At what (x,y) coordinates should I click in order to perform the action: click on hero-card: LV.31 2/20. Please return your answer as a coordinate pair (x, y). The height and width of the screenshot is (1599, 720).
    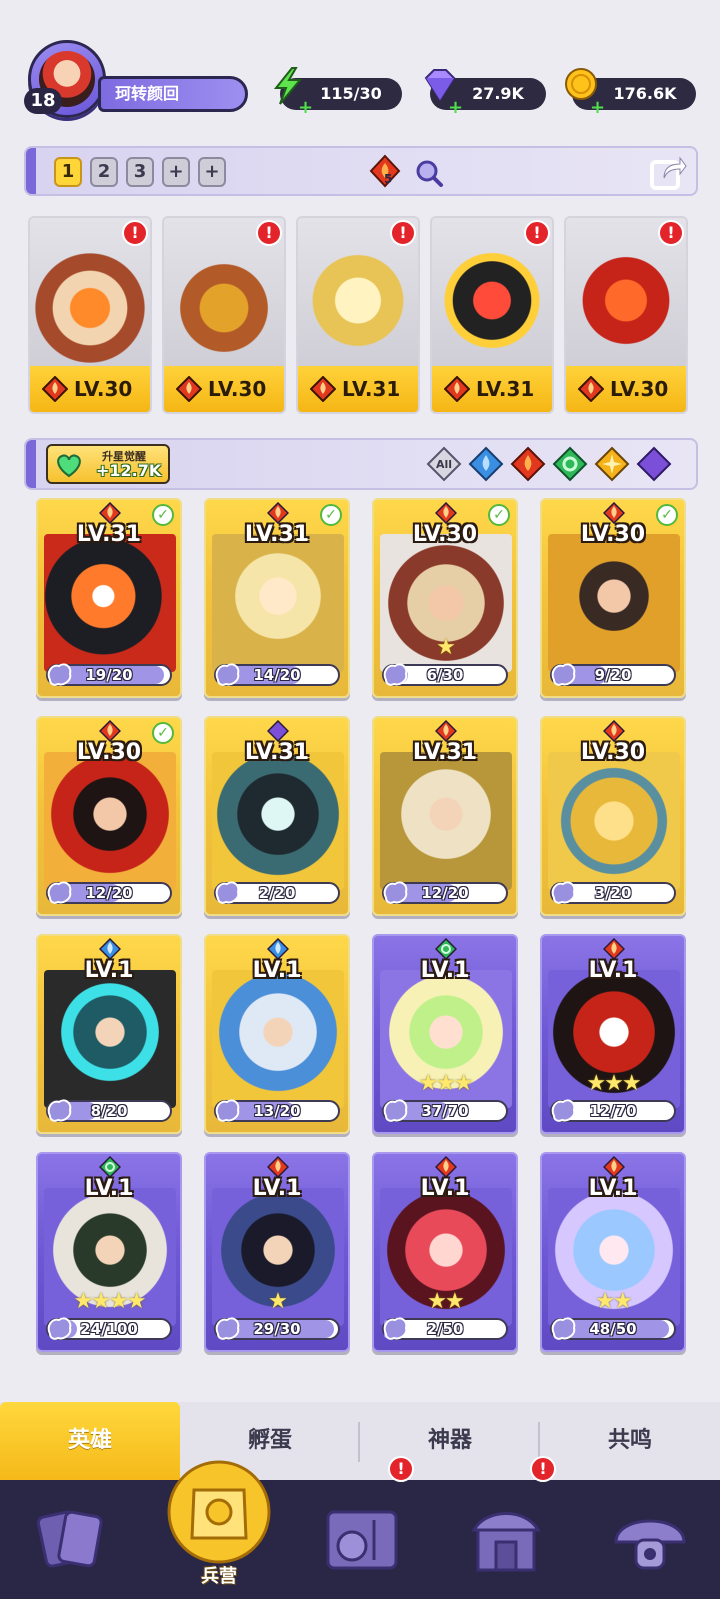
    Looking at the image, I should click on (277, 816).